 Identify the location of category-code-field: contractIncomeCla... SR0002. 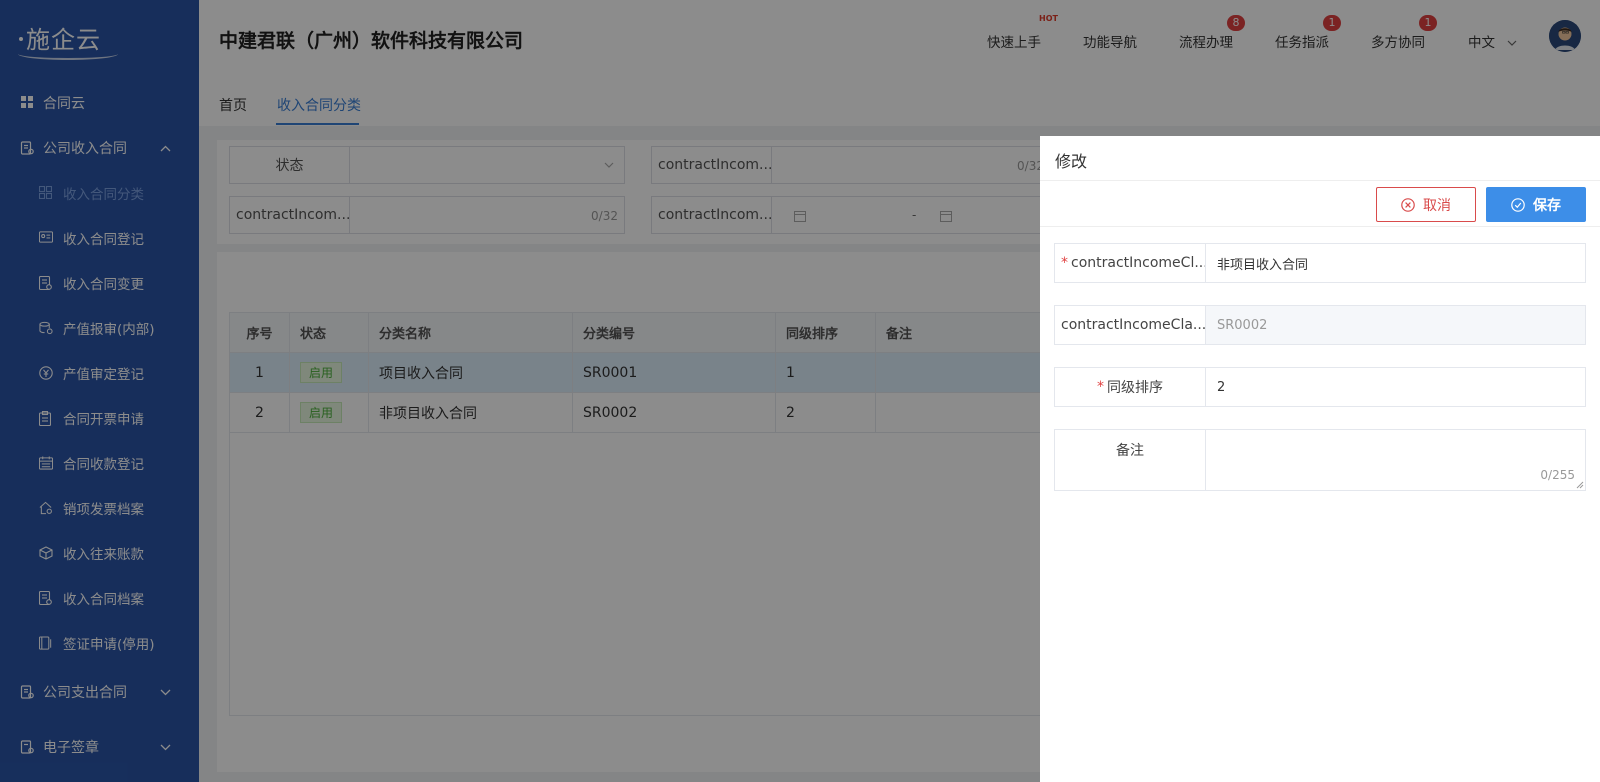
(1320, 325).